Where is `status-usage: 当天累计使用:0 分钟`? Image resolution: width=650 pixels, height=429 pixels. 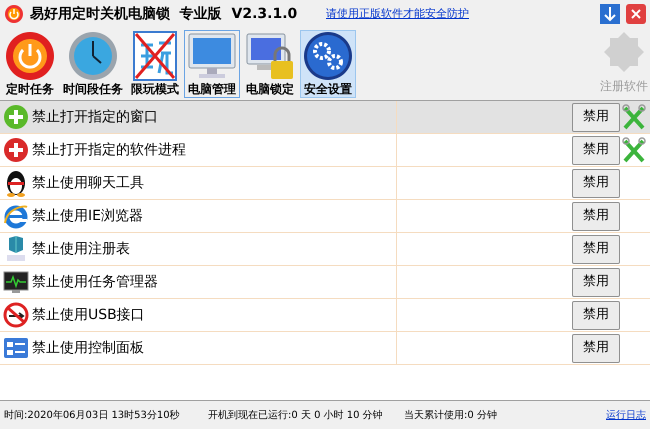
status-usage: 当天累计使用:0 分钟 is located at coordinates (450, 415).